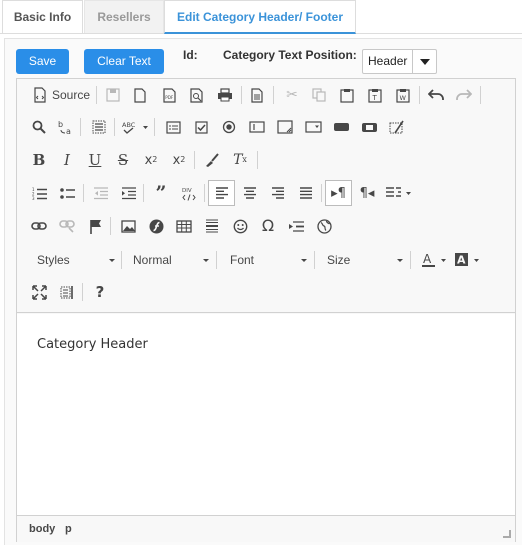 This screenshot has height=545, width=522. I want to click on save-button: Save, so click(42, 61).